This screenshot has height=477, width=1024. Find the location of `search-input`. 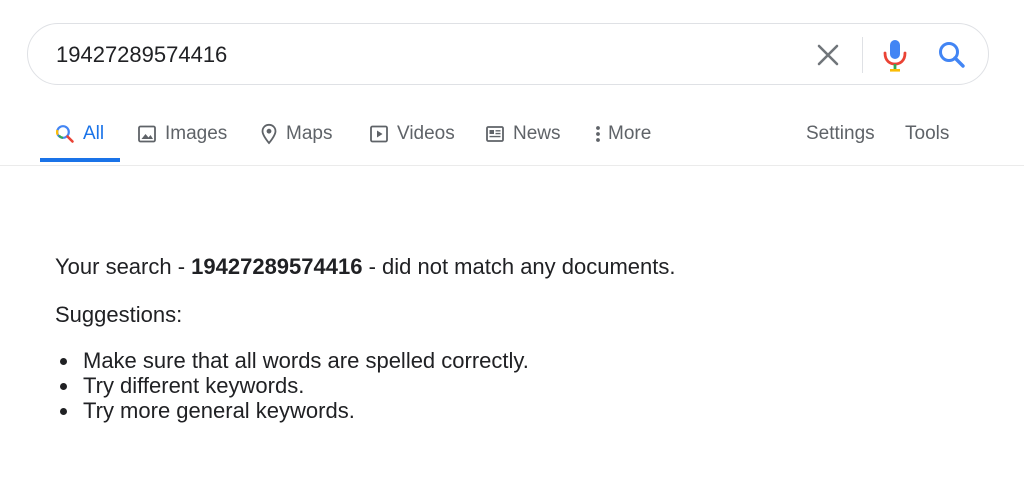

search-input is located at coordinates (406, 55).